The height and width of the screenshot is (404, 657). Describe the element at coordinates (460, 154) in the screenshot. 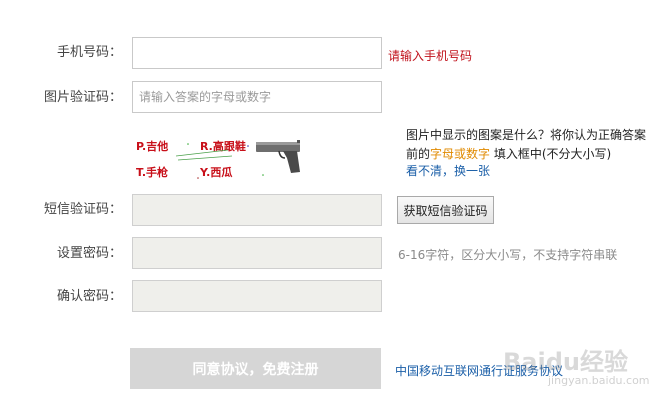

I see `question-highlight: 字母或数字` at that location.